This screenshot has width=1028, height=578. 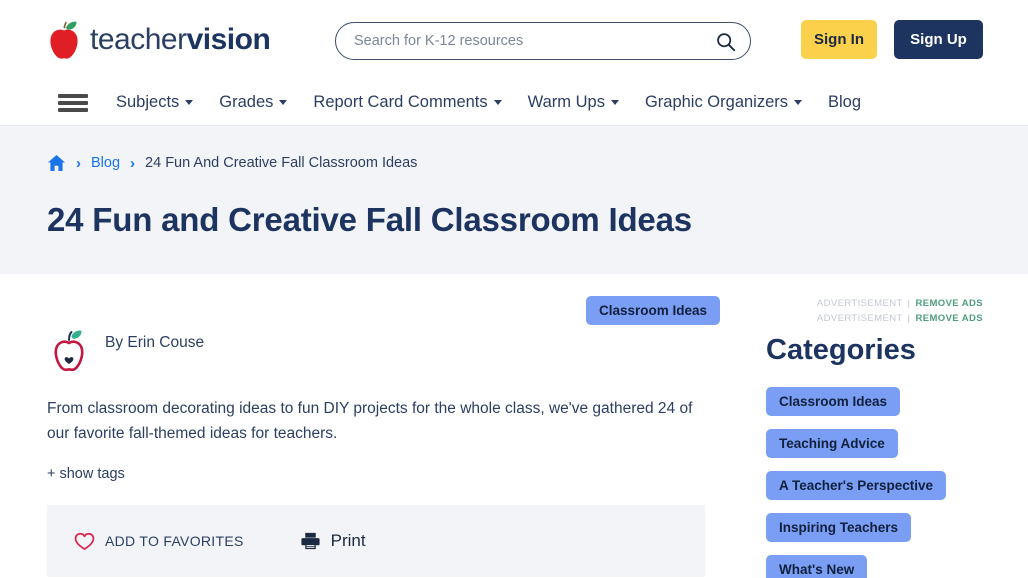 What do you see at coordinates (56, 163) in the screenshot?
I see `home-icon` at bounding box center [56, 163].